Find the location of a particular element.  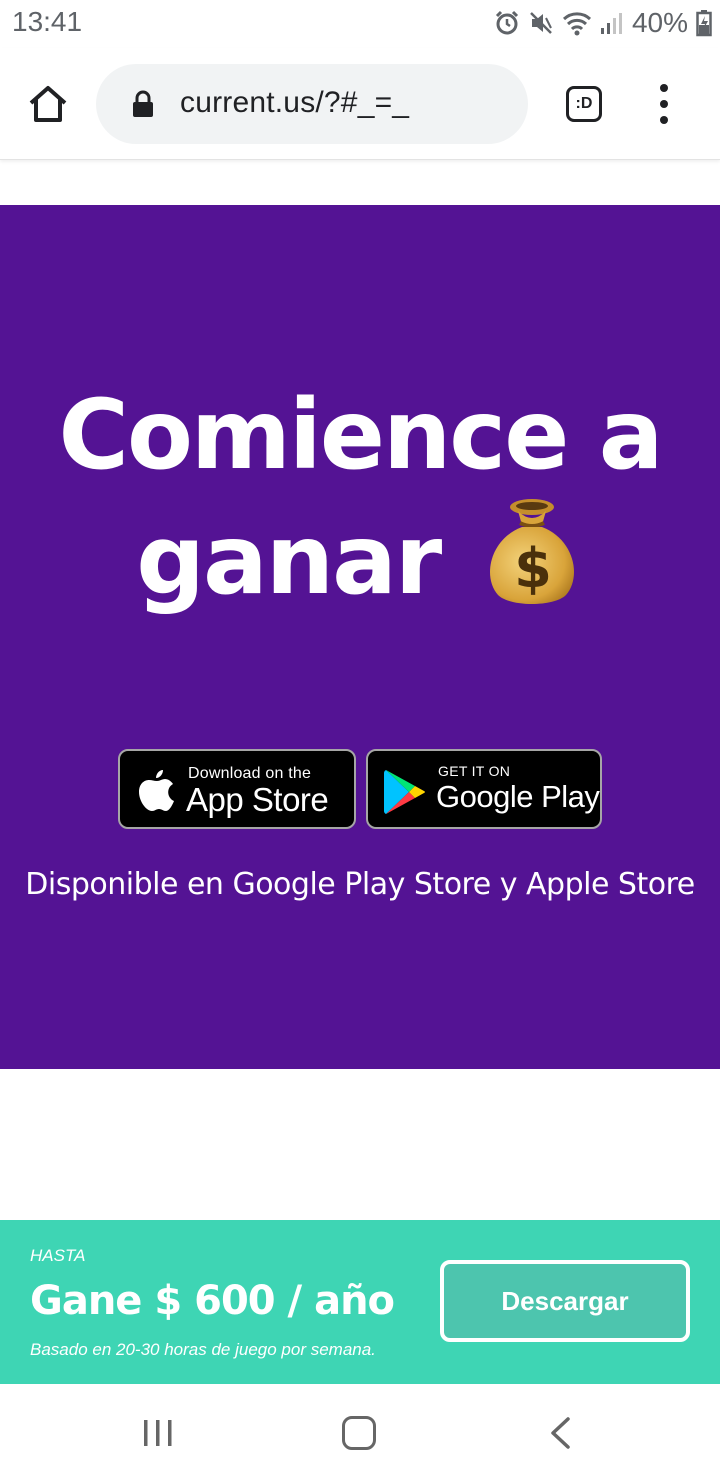

download-button: Descargar is located at coordinates (565, 1301).